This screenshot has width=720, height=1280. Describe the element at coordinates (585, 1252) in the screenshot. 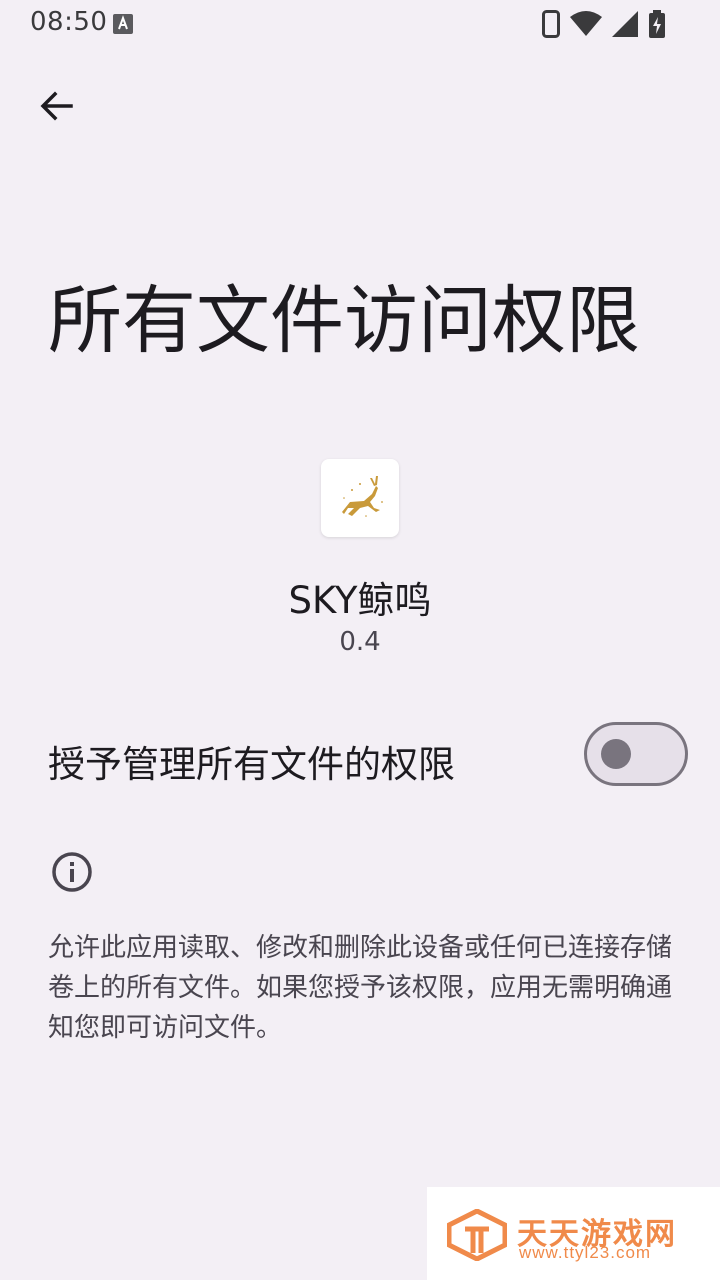

I see `watermark-url: www.ttyl23.com` at that location.